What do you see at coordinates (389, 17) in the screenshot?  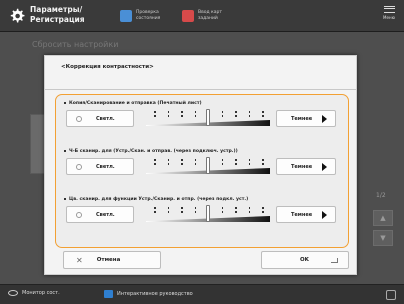 I see `menu-label: Меню` at bounding box center [389, 17].